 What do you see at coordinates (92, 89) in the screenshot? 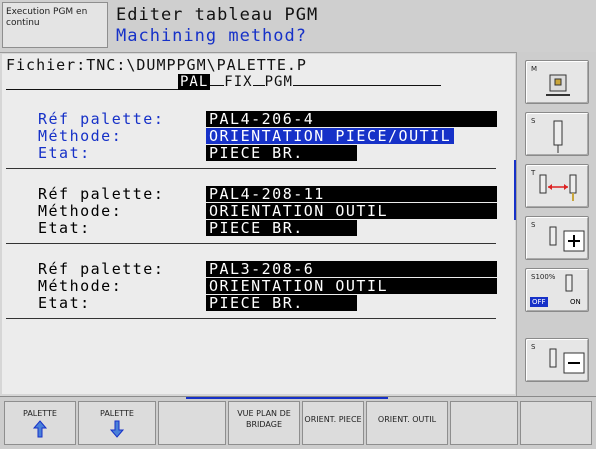
I see `tab-rule-left` at bounding box center [92, 89].